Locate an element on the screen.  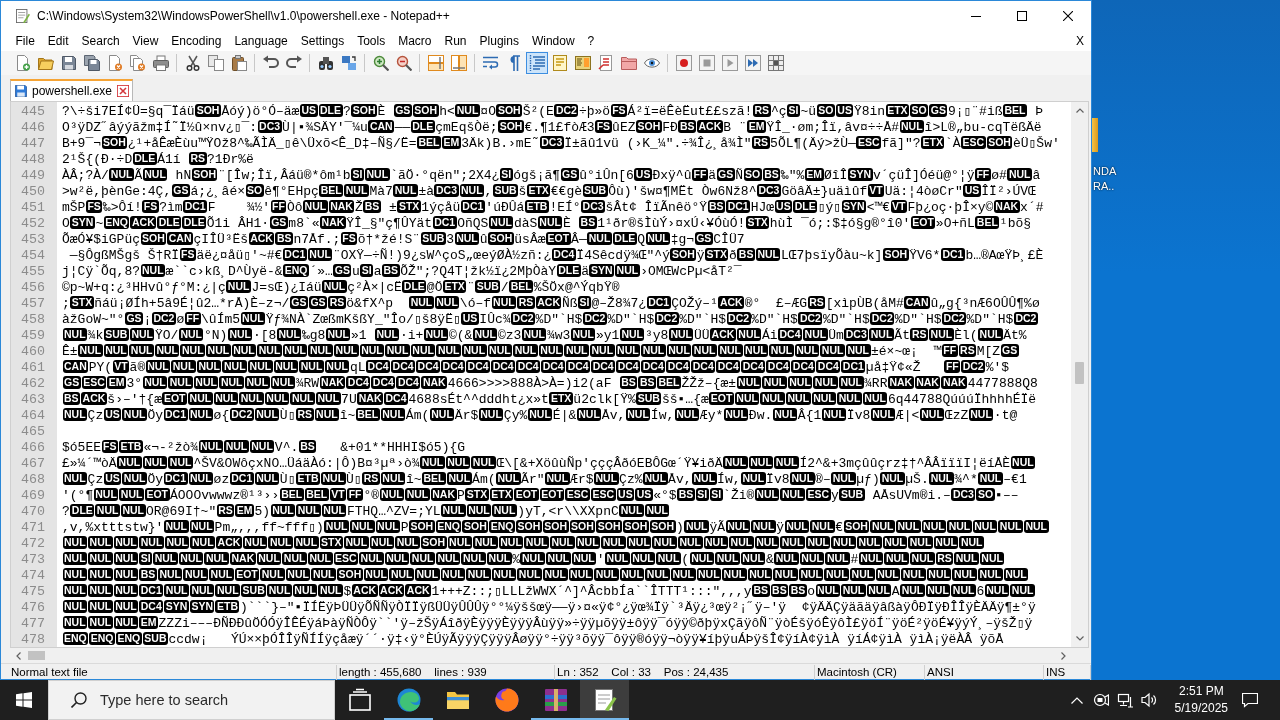
speaker-icon is located at coordinates (1148, 700).